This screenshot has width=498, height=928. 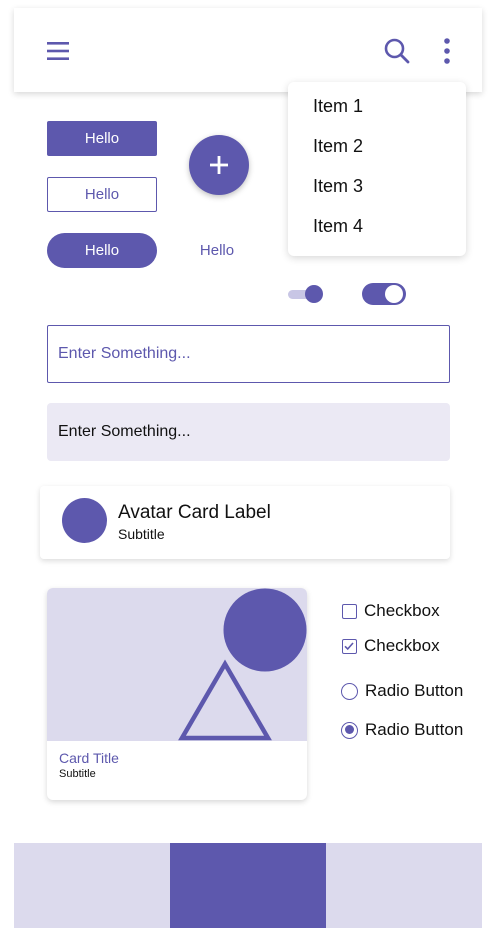 I want to click on avatar-card-subtitle: Subtitle, so click(x=141, y=534).